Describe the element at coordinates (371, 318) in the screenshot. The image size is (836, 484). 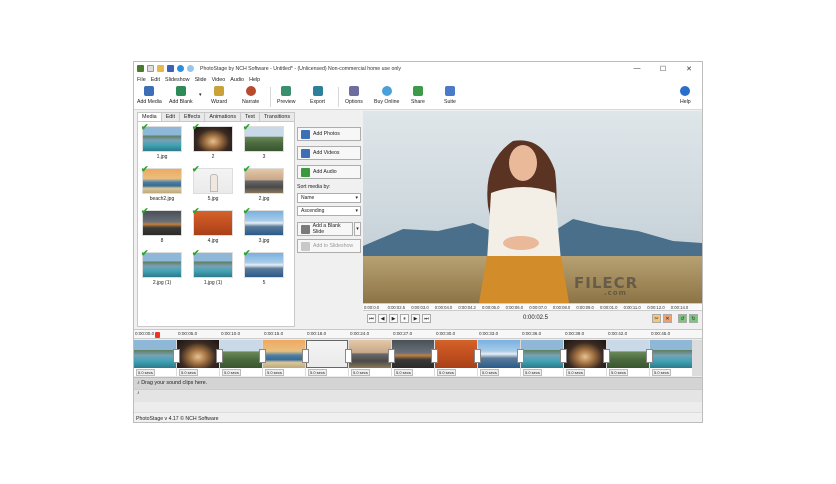
I see `skip-start-button: ⏮` at that location.